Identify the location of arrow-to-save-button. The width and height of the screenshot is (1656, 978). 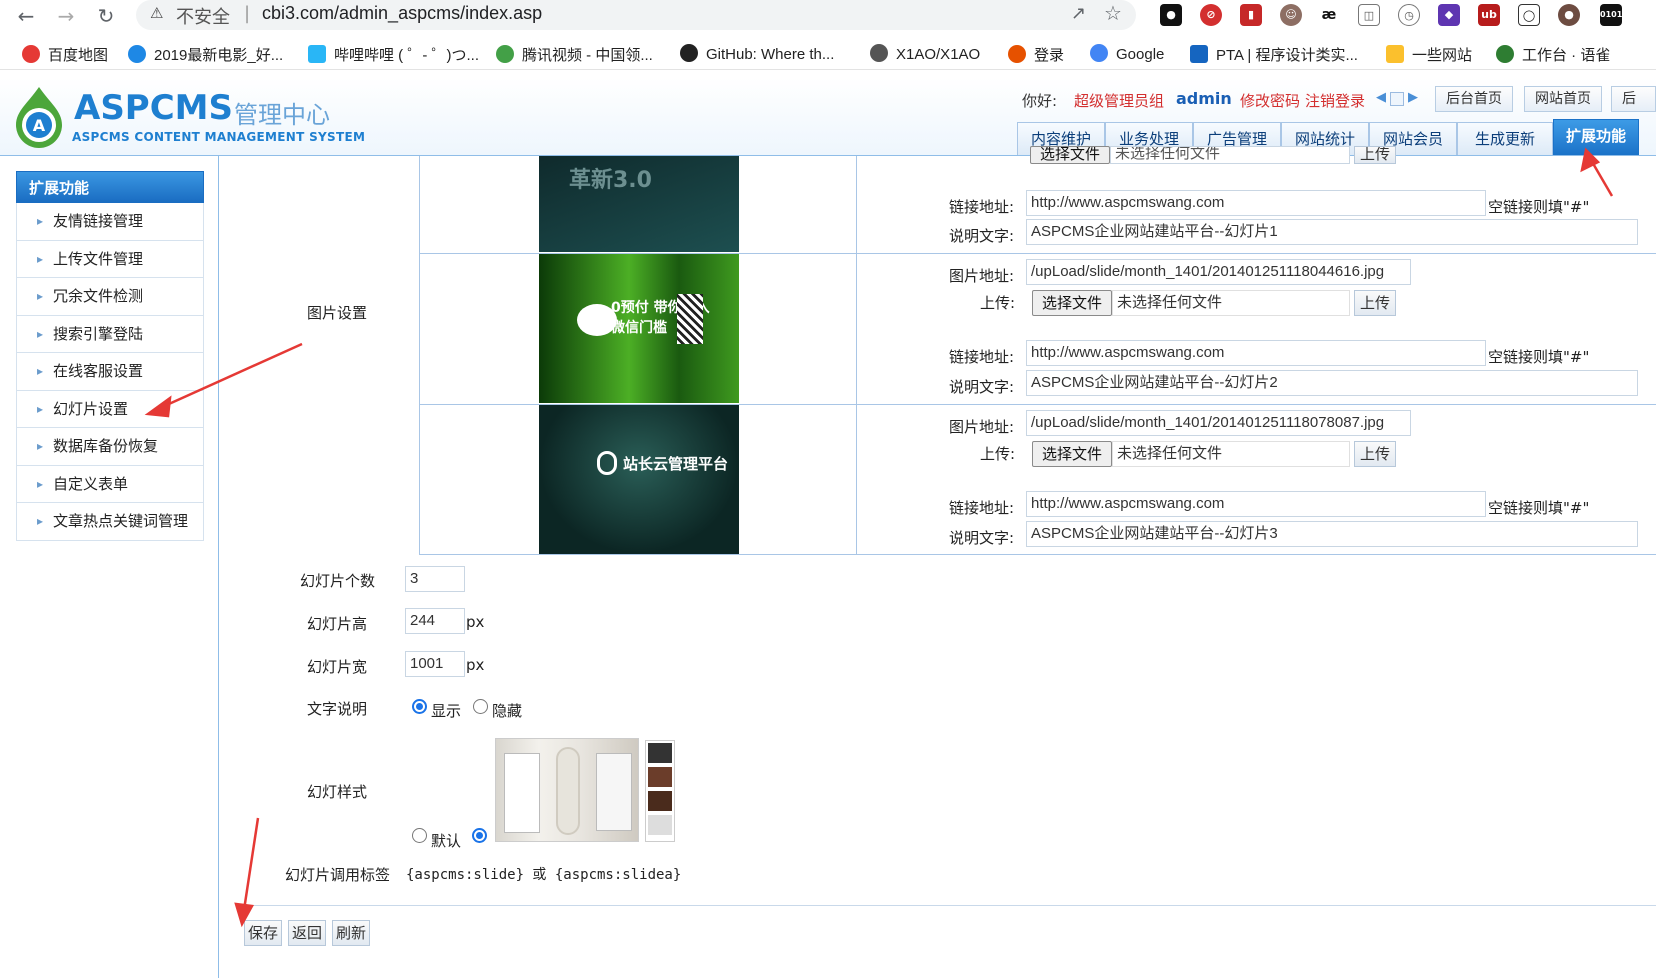
(251, 864).